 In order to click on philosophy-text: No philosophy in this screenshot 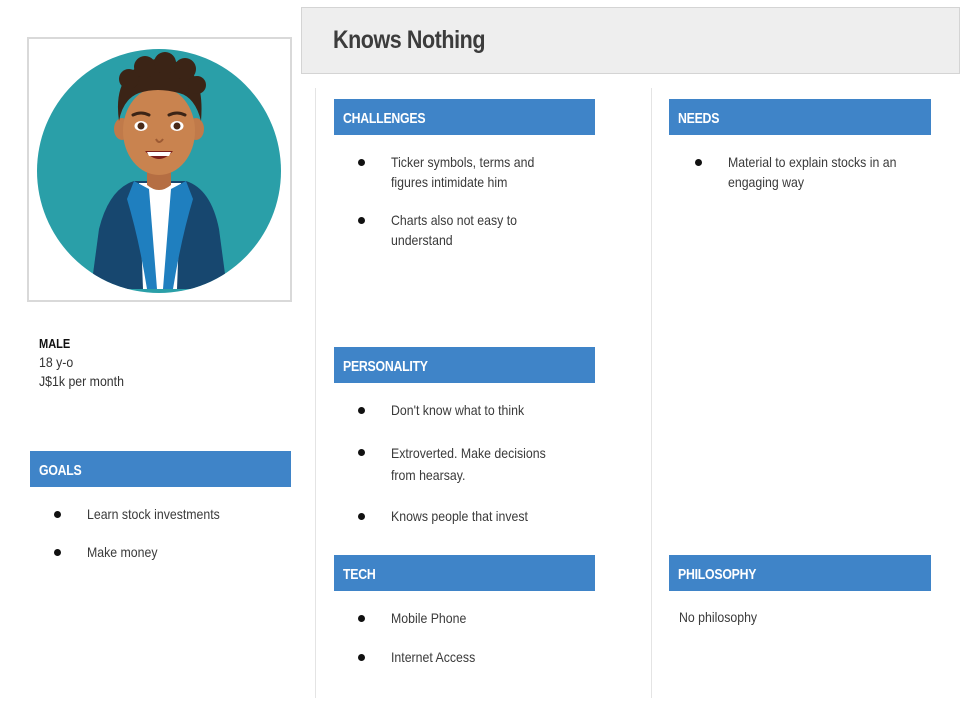, I will do `click(718, 617)`.